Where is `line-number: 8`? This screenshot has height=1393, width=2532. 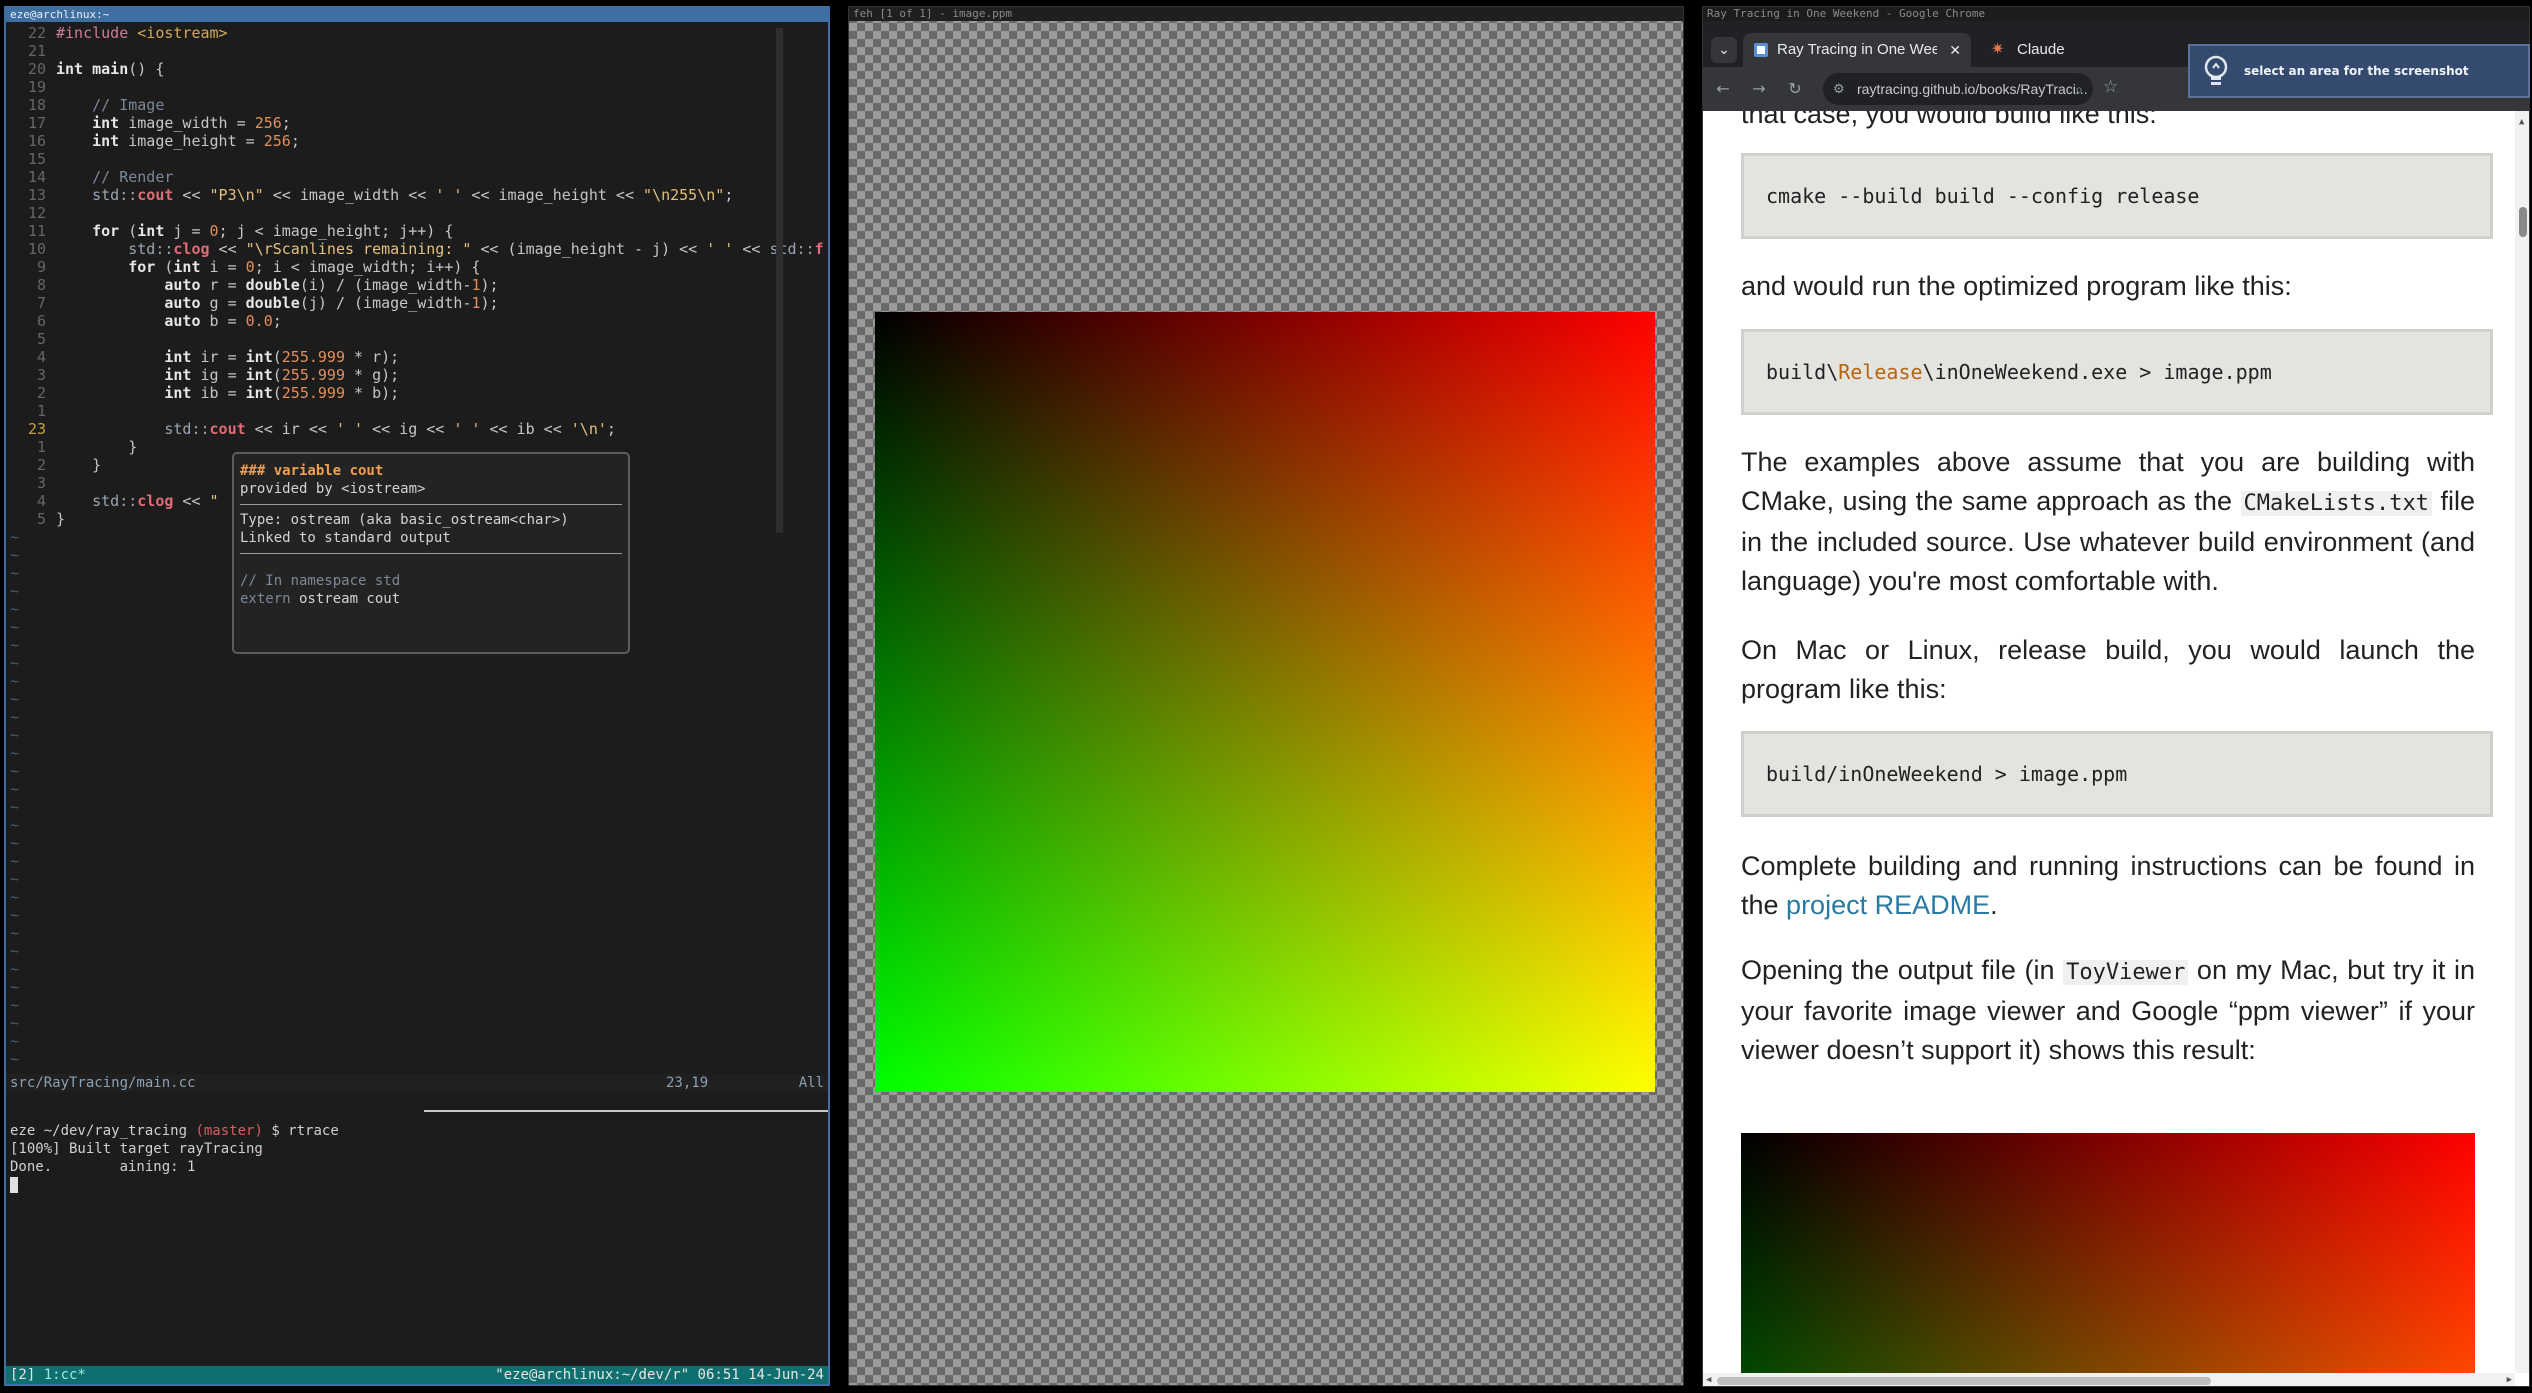
line-number: 8 is located at coordinates (41, 285).